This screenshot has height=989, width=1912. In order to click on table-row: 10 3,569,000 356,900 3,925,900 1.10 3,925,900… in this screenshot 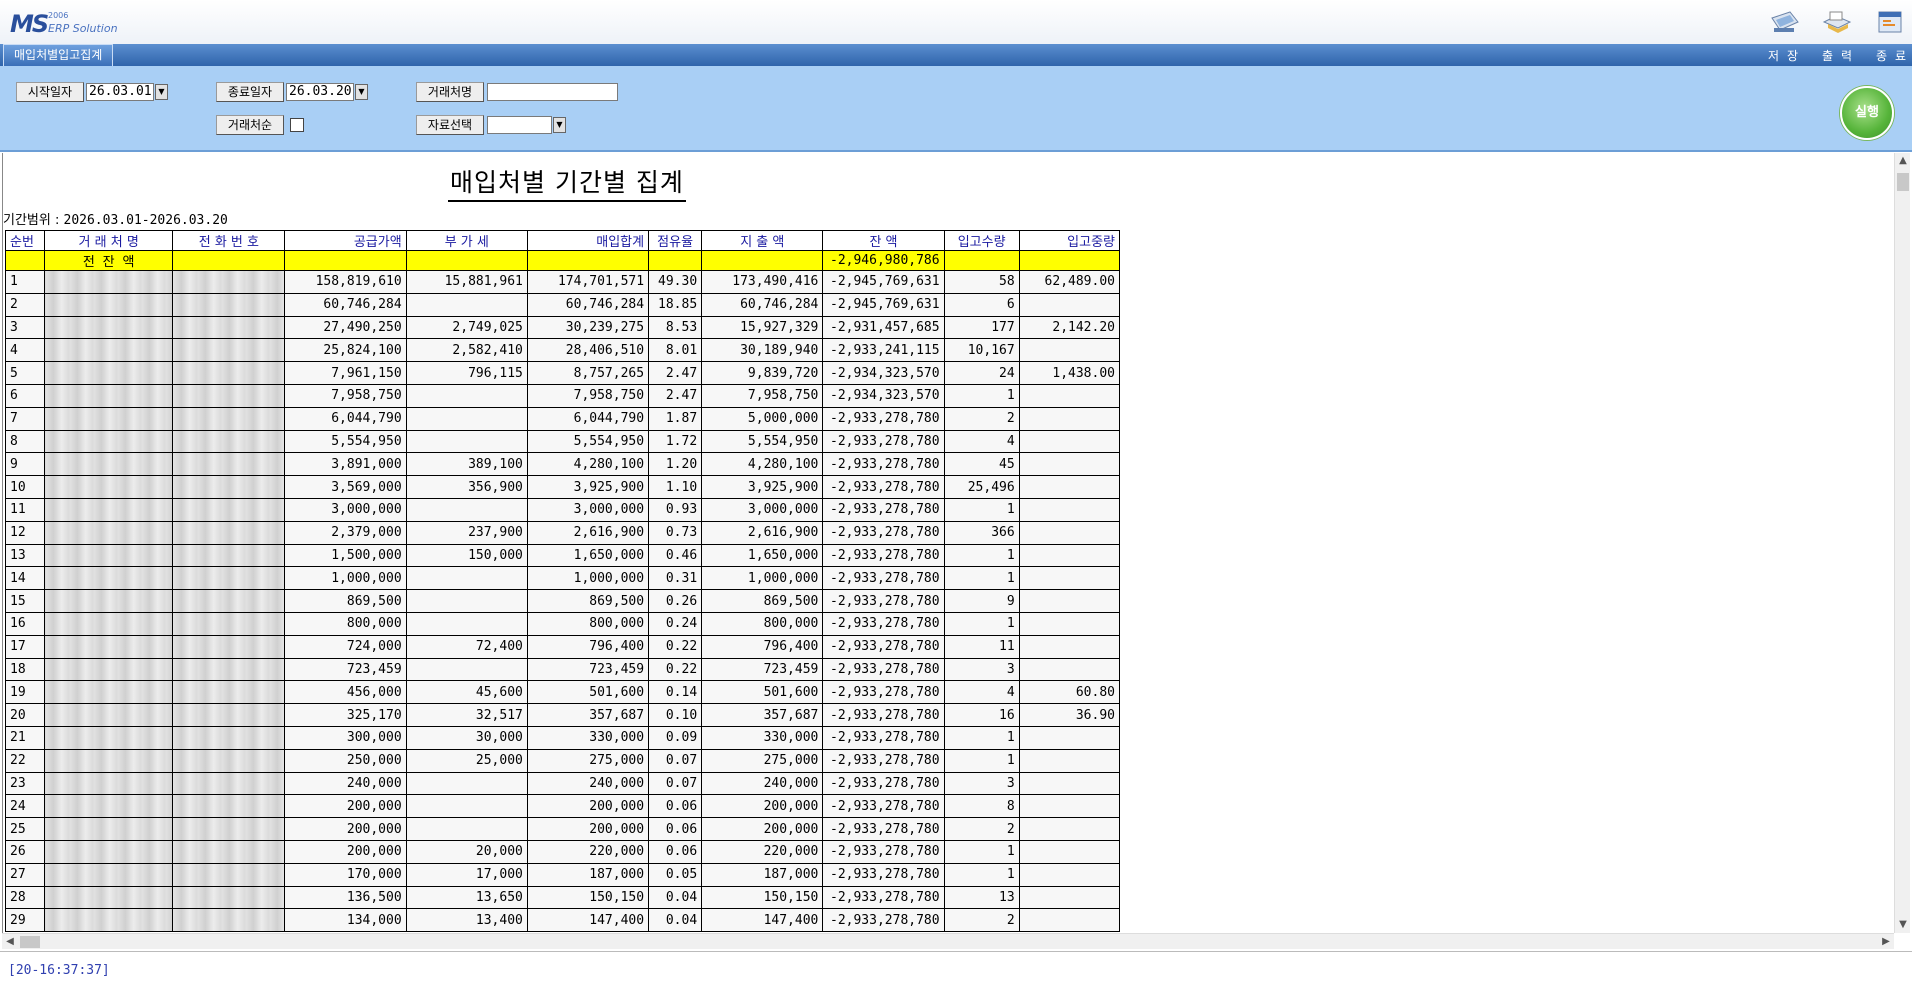, I will do `click(562, 487)`.